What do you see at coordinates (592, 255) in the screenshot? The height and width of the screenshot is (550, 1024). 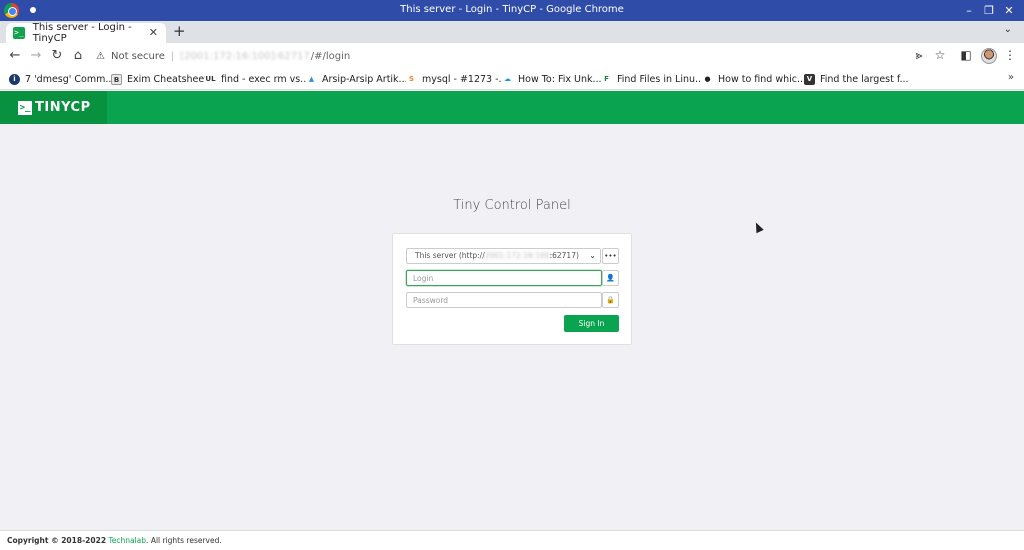 I see `chevron-down-icon: ⌄` at bounding box center [592, 255].